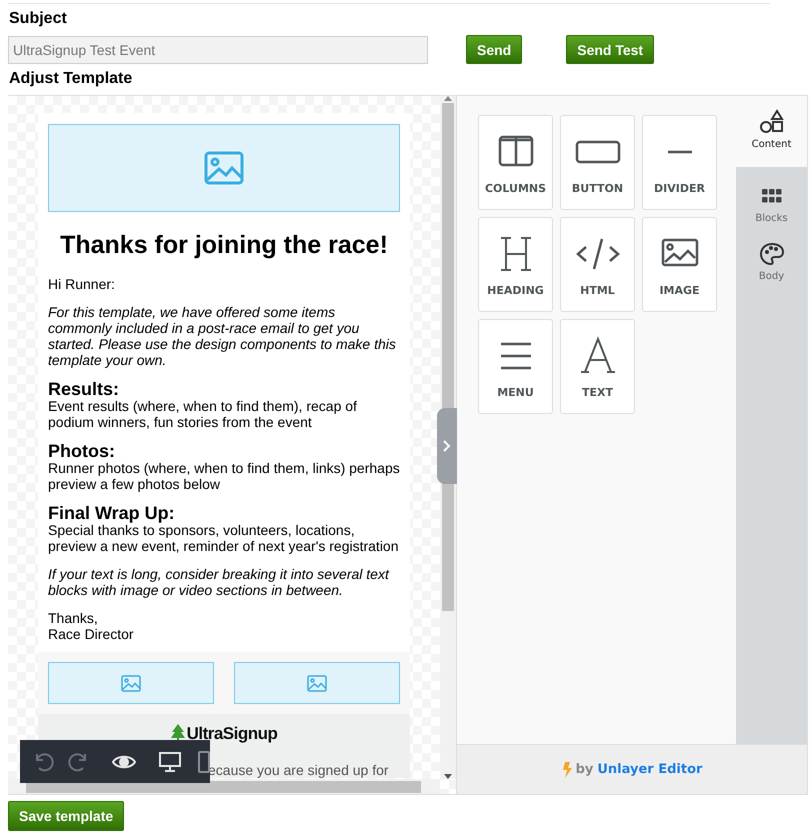 This screenshot has width=810, height=839. I want to click on lightning-icon, so click(567, 770).